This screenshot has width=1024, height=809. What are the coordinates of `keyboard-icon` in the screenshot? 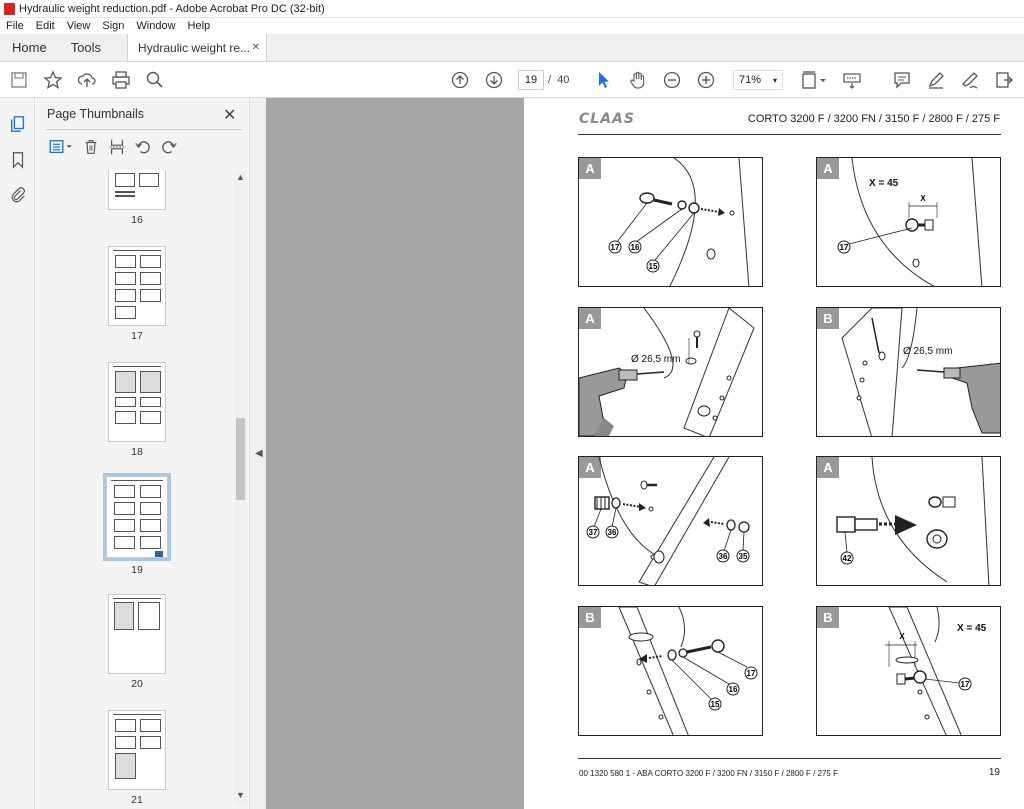 It's located at (852, 80).